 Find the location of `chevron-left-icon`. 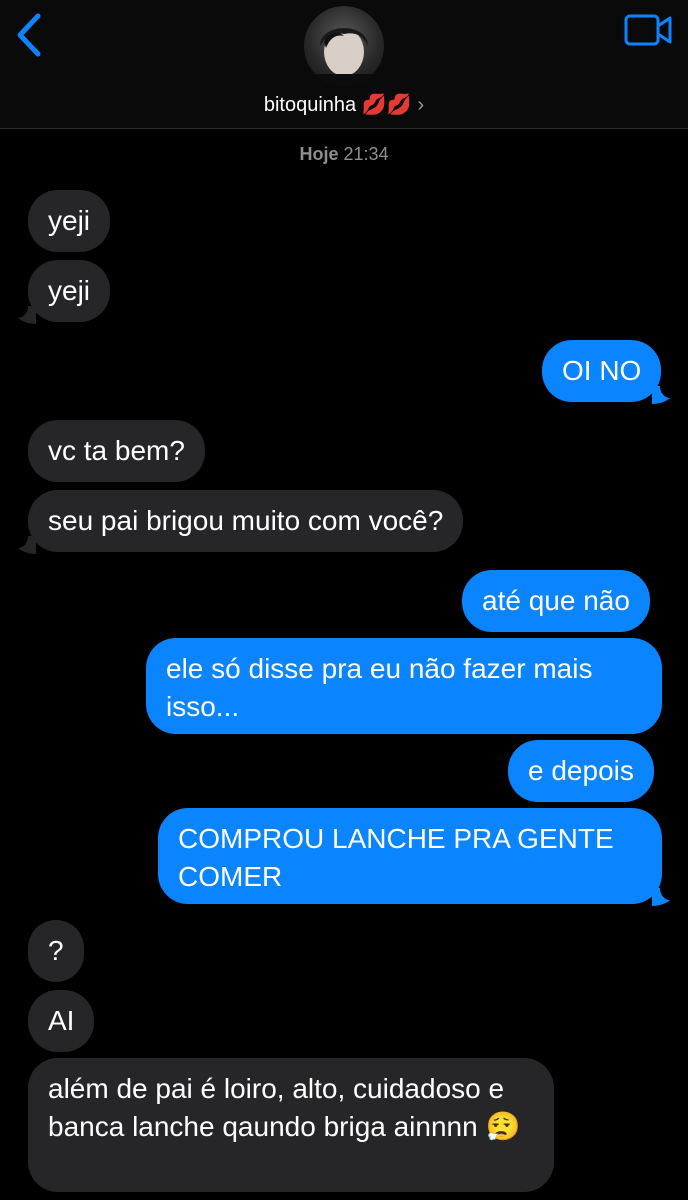

chevron-left-icon is located at coordinates (29, 35).